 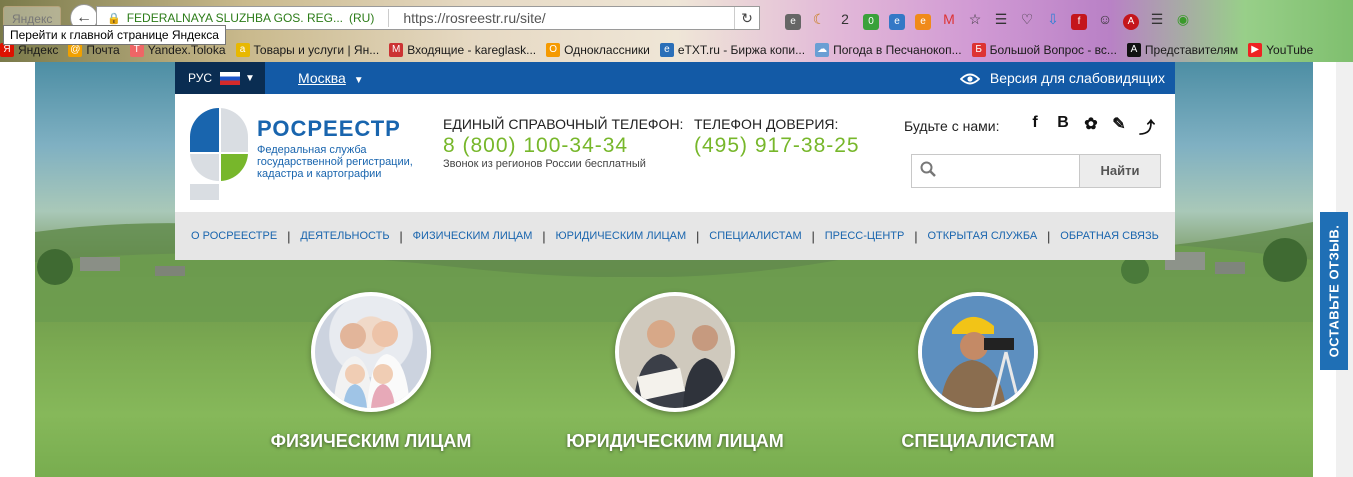 I want to click on russia-flag-icon, so click(x=230, y=78).